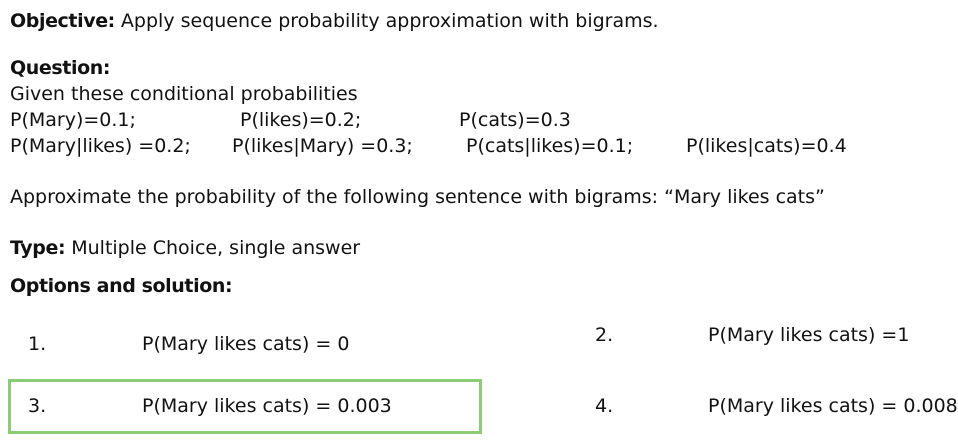 The image size is (958, 445). I want to click on option-1-text: P(Mary likes cats) = 0, so click(245, 344).